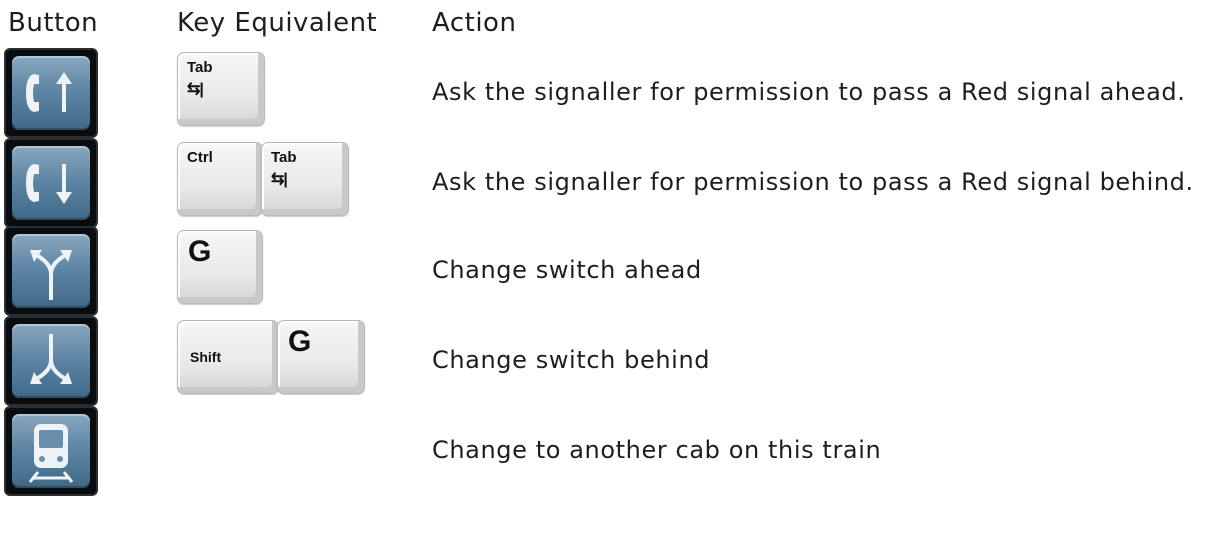 Image resolution: width=1226 pixels, height=543 pixels. What do you see at coordinates (567, 270) in the screenshot?
I see `action-text: Change switch ahead` at bounding box center [567, 270].